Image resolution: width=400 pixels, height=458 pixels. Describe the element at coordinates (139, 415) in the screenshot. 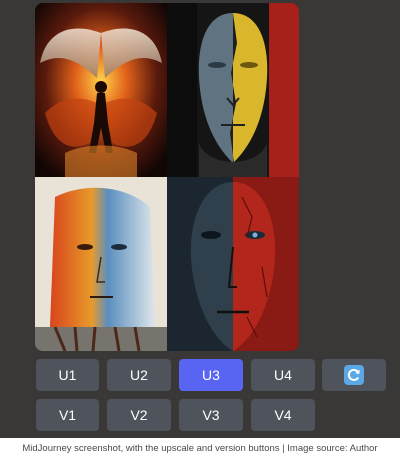

I see `variation-button-v2: V2` at that location.